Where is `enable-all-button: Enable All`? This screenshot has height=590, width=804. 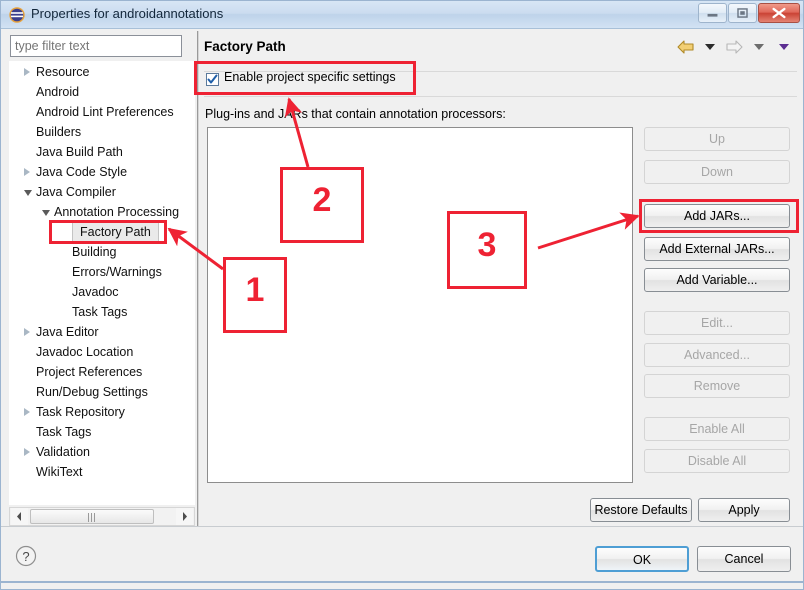 enable-all-button: Enable All is located at coordinates (717, 429).